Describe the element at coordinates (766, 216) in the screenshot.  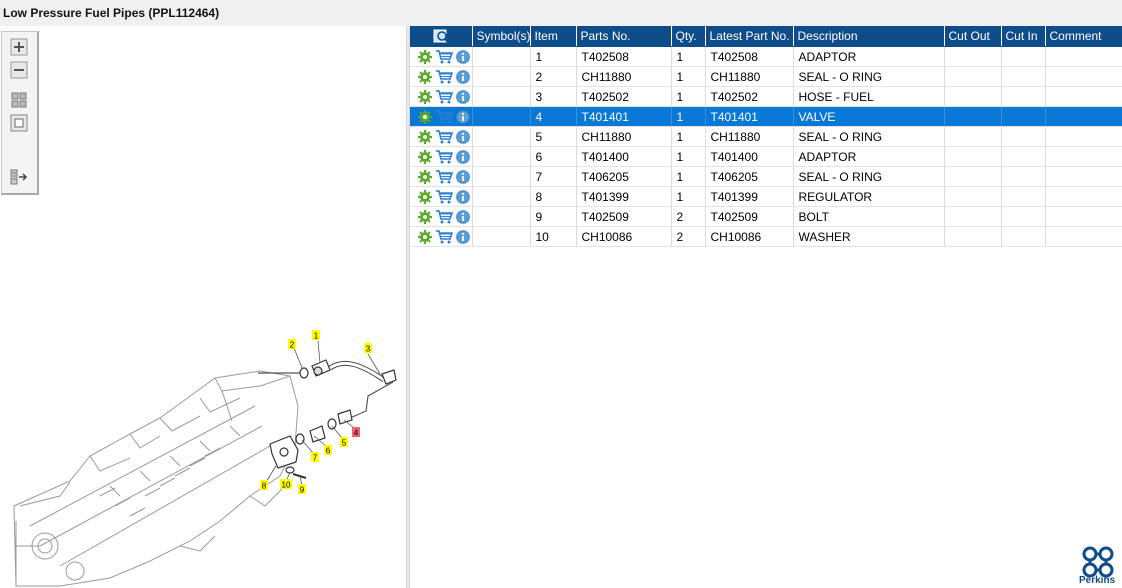
I see `table-row: 9 T402509 2 T402509 BOLT` at that location.